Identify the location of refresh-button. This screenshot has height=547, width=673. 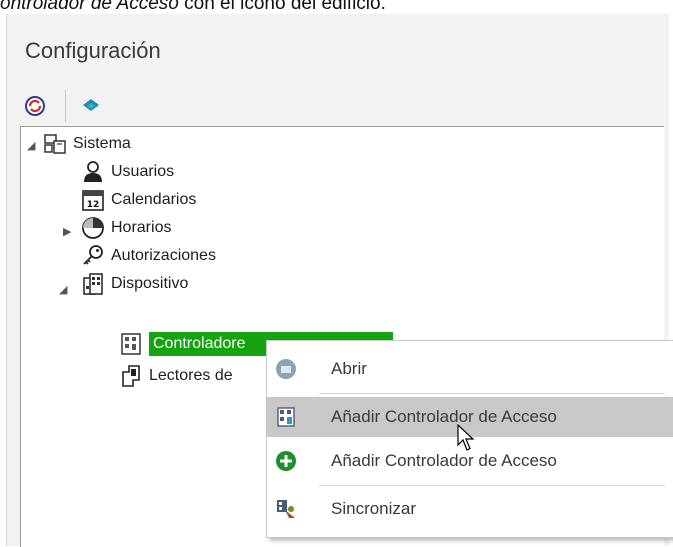
(35, 106).